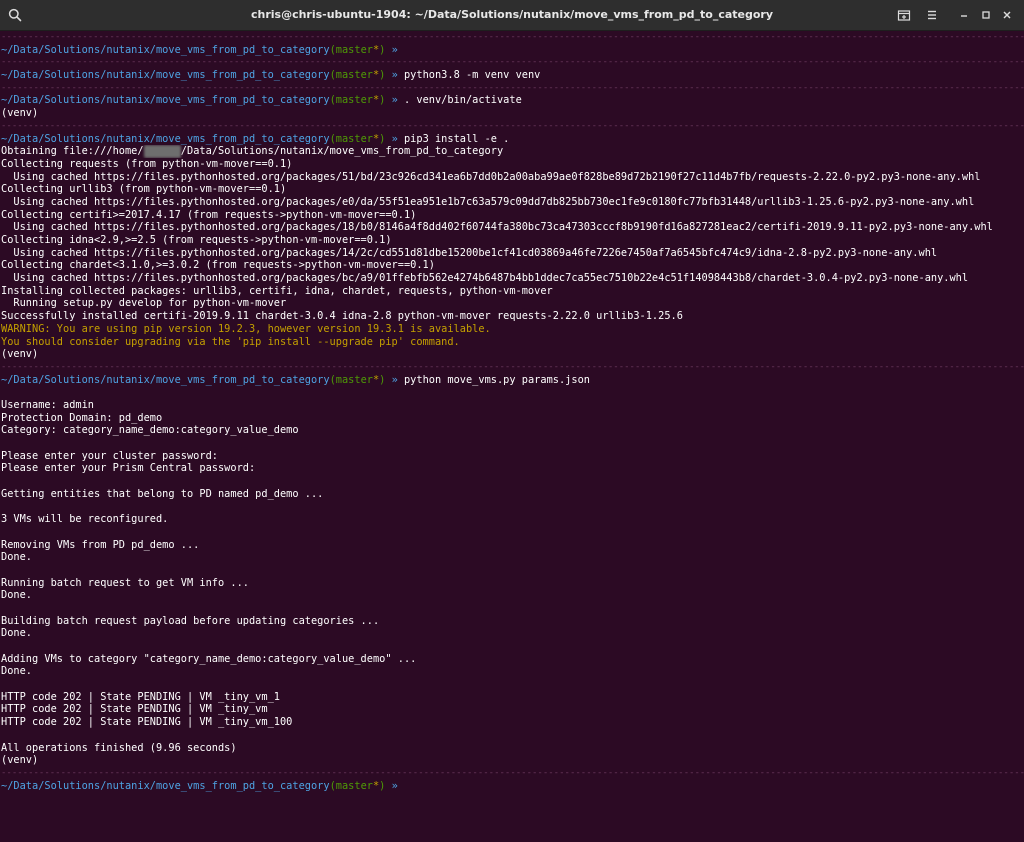 The image size is (1024, 842). Describe the element at coordinates (82, 417) in the screenshot. I see `output-line: Protection Domain: pd_demo` at that location.